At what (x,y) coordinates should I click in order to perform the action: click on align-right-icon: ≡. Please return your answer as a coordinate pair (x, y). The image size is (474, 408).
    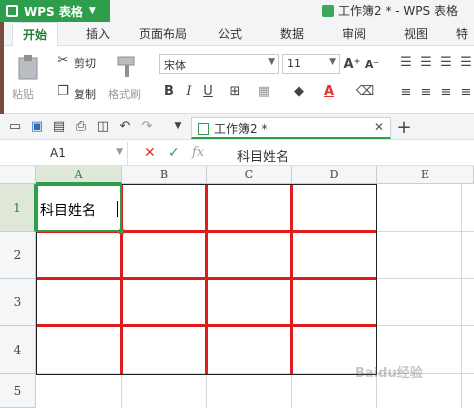
    Looking at the image, I should click on (446, 92).